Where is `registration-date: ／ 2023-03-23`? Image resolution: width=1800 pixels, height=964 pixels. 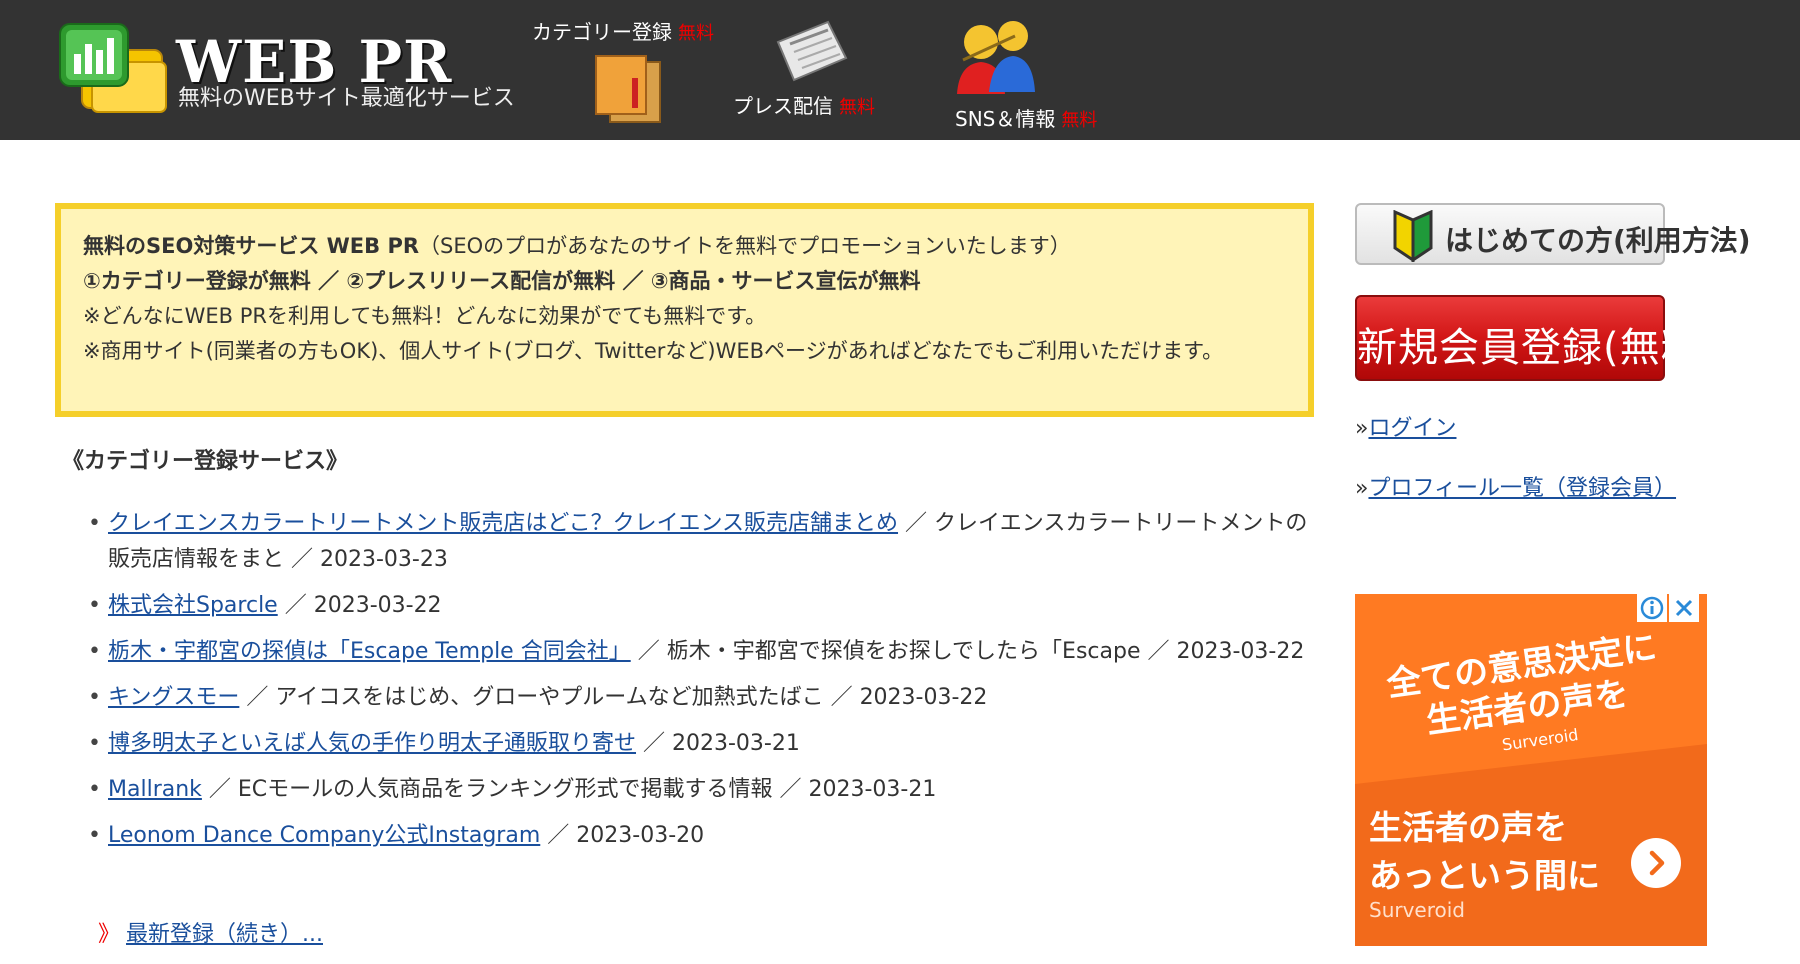
registration-date: ／ 2023-03-23 is located at coordinates (366, 559).